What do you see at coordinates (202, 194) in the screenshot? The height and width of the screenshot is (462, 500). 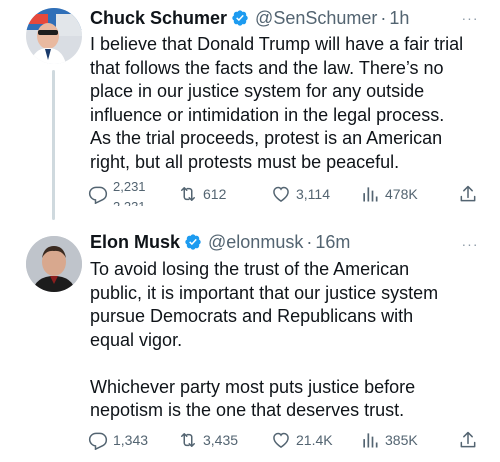 I see `retweet-button: 612` at bounding box center [202, 194].